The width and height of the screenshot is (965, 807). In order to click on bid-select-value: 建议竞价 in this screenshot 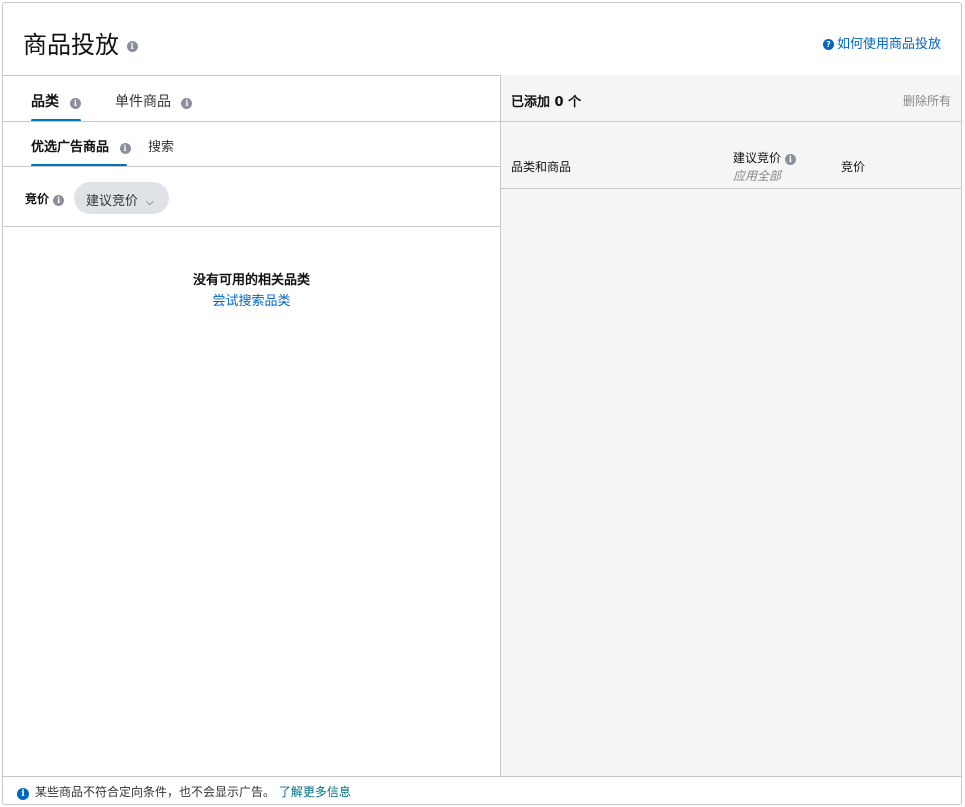, I will do `click(112, 201)`.